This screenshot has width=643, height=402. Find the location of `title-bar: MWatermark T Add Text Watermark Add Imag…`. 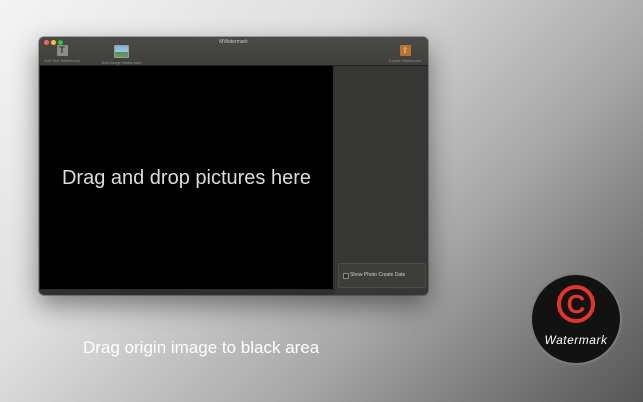

title-bar: MWatermark T Add Text Watermark Add Imag… is located at coordinates (233, 51).